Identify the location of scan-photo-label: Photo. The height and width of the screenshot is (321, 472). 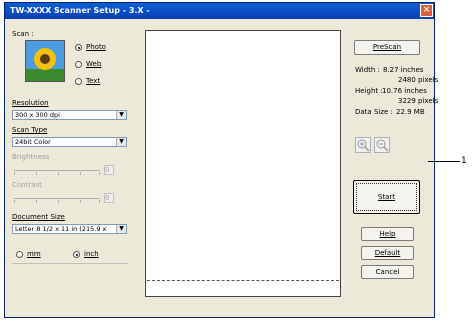
(96, 47).